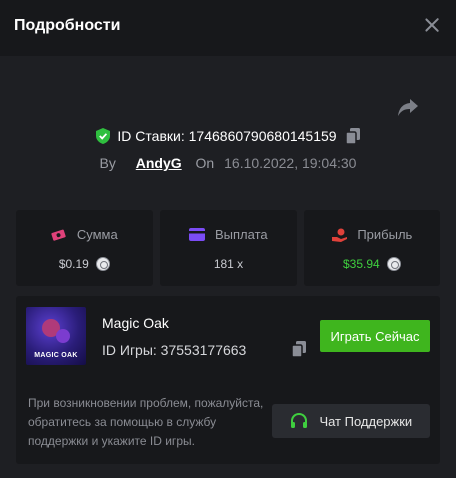  What do you see at coordinates (361, 263) in the screenshot?
I see `stat-profit-value: $35.94` at bounding box center [361, 263].